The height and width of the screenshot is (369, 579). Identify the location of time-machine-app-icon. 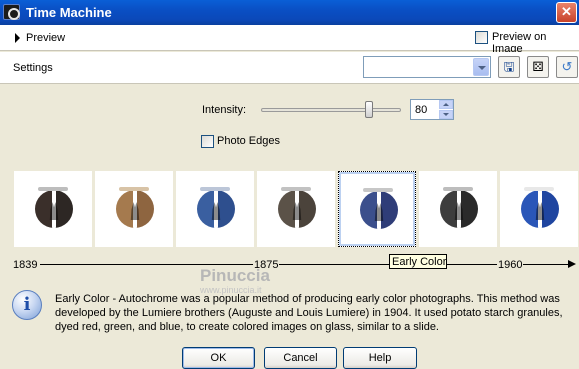
(11, 12).